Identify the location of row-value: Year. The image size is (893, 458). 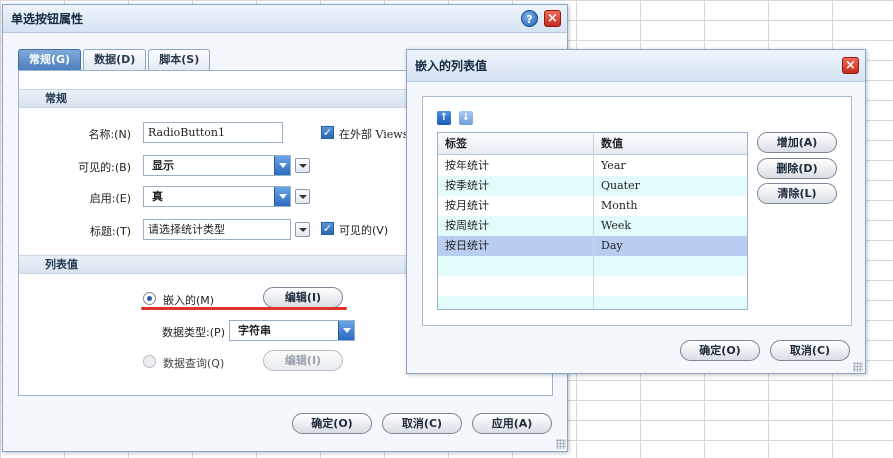
(613, 165).